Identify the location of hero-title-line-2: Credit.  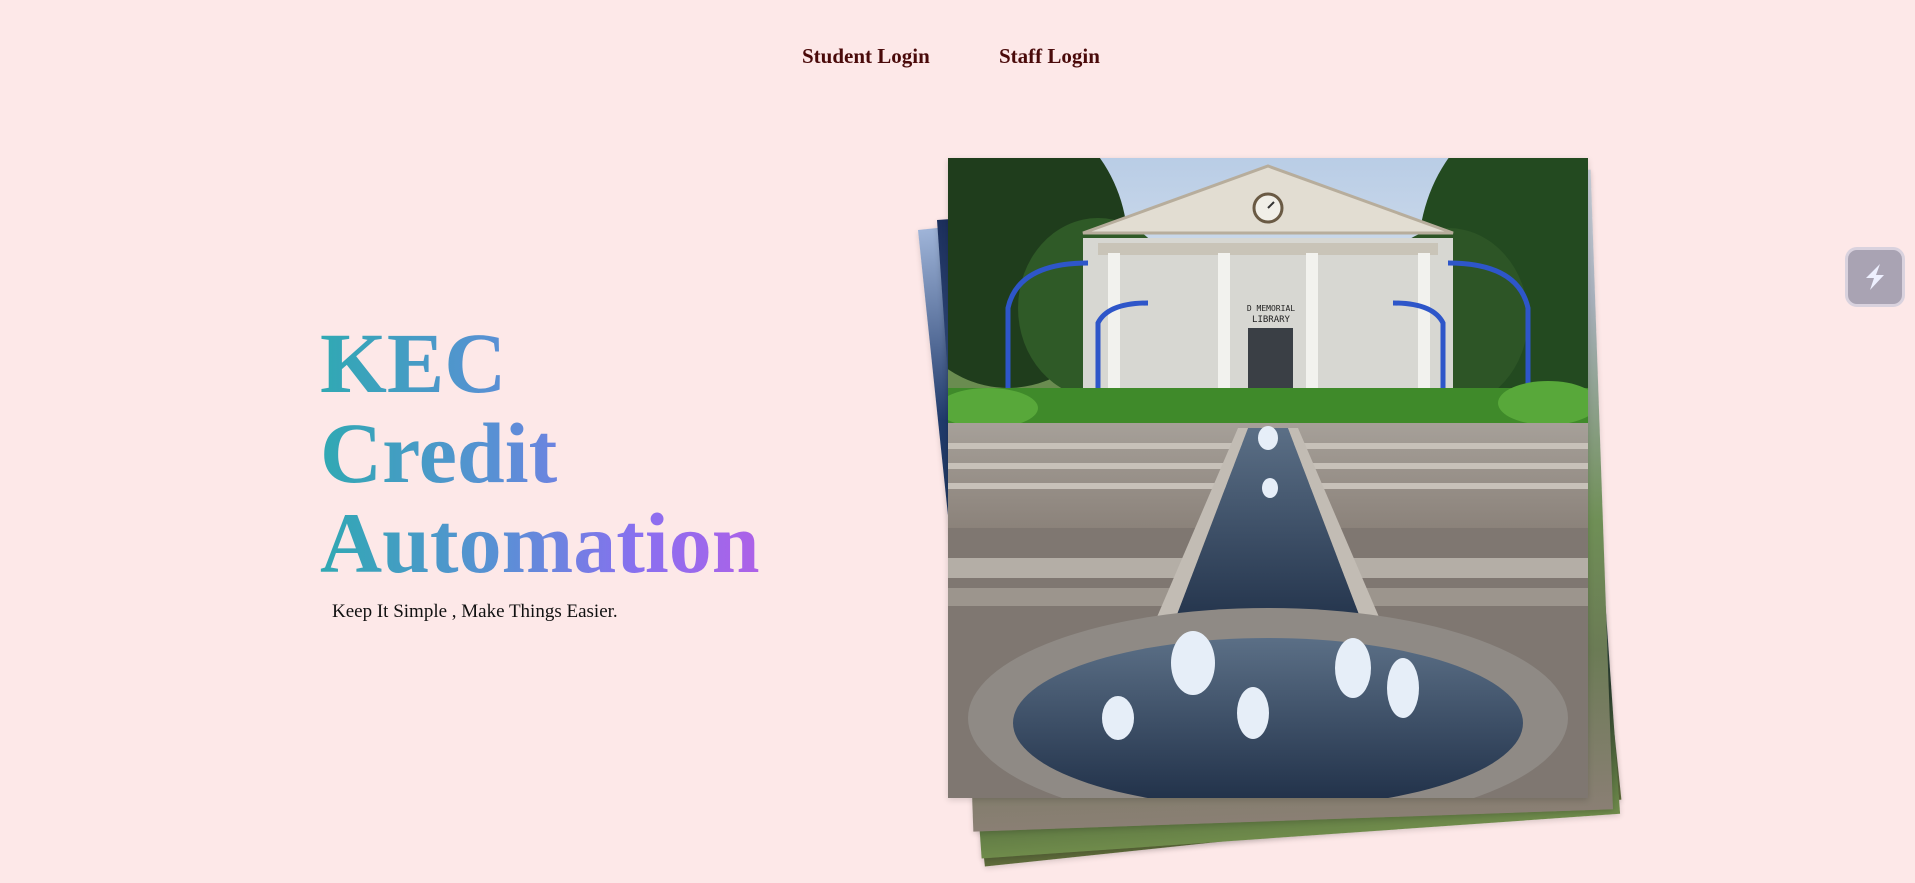
(560, 453).